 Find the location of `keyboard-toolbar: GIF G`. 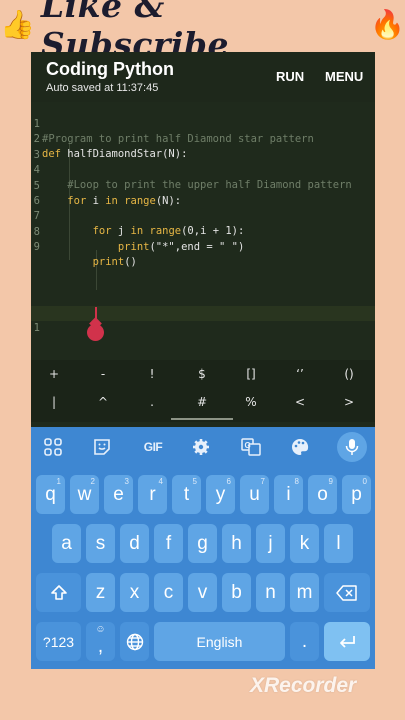

keyboard-toolbar: GIF G is located at coordinates (203, 447).